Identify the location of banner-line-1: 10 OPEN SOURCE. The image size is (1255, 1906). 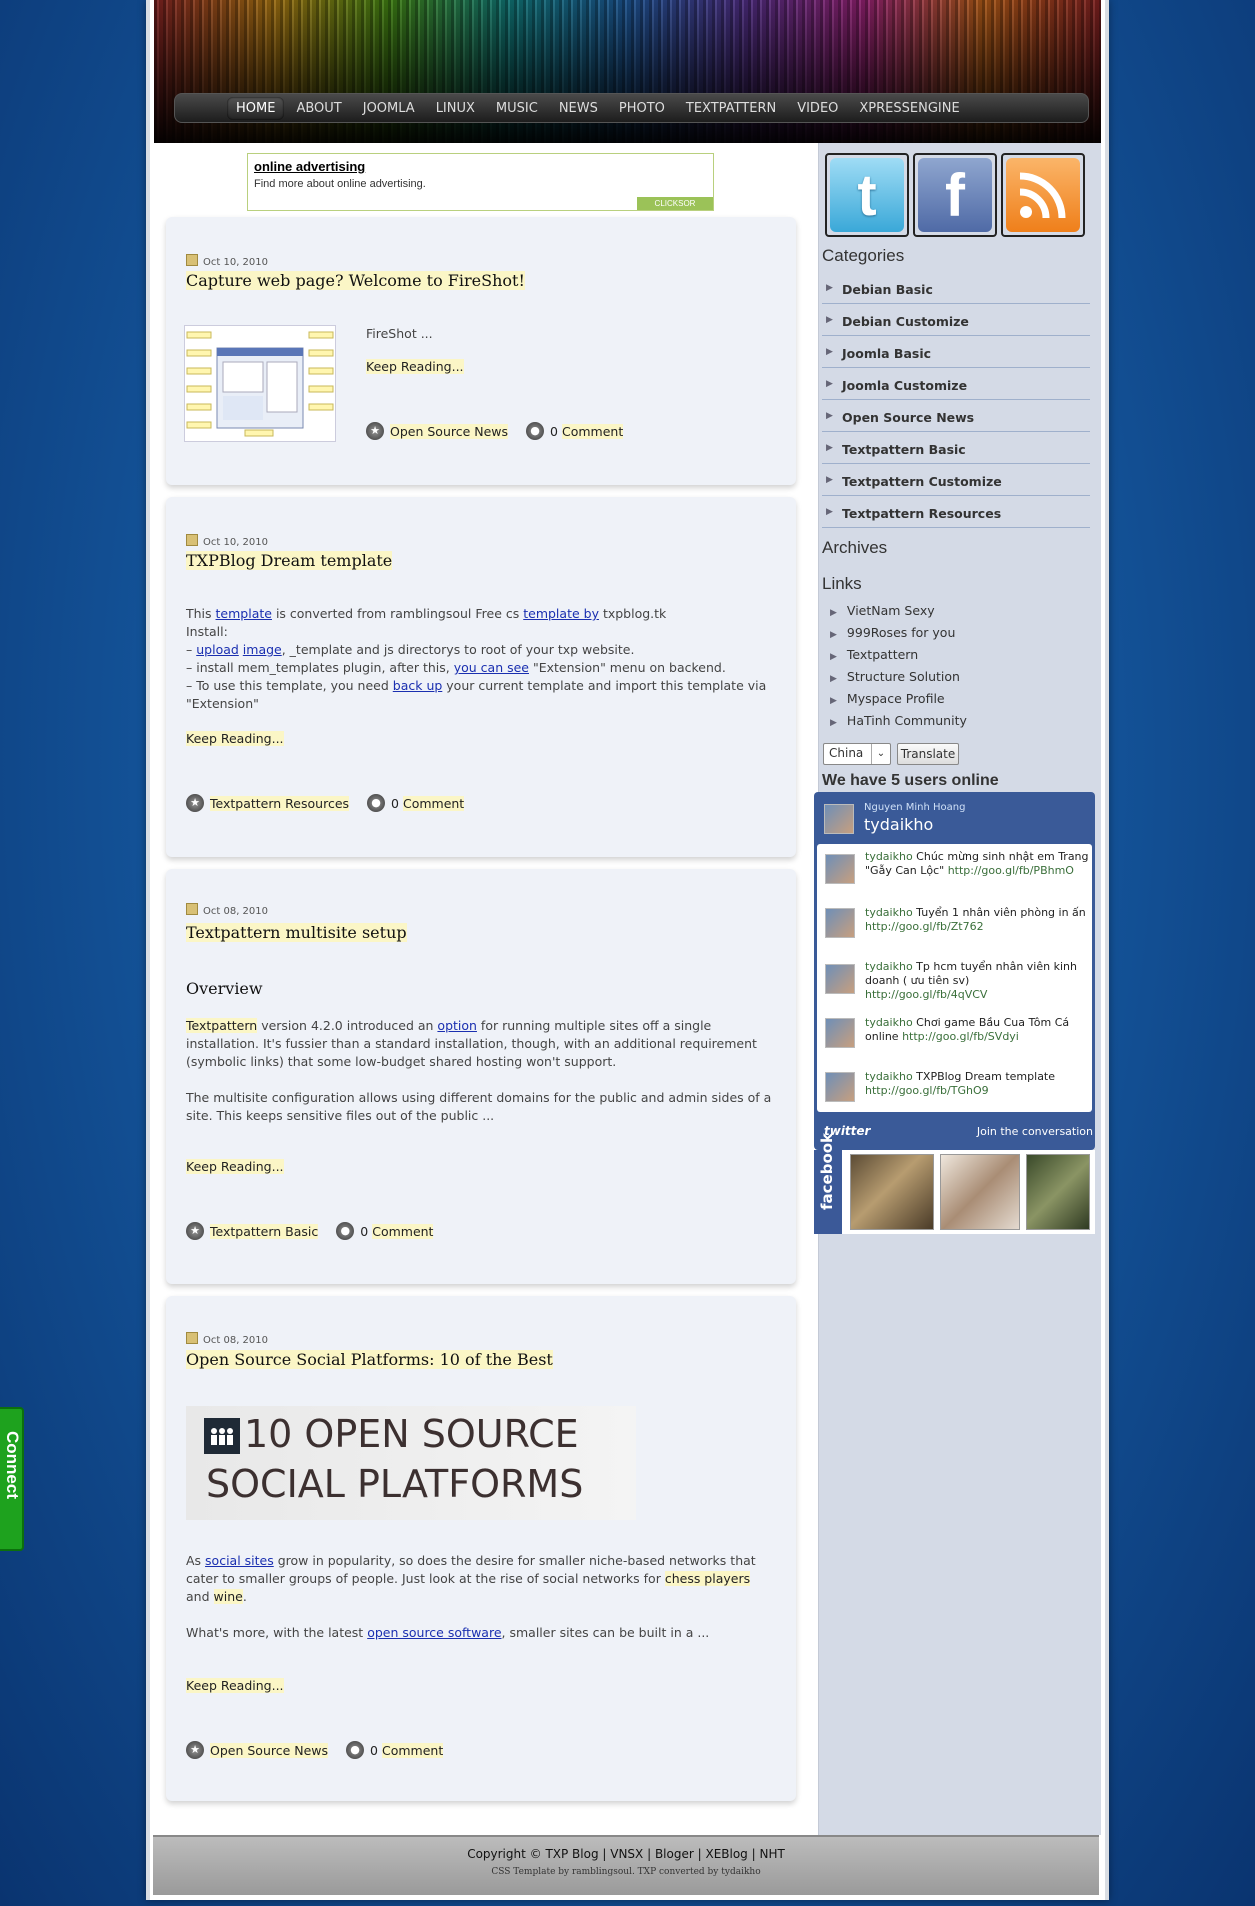
(411, 1434).